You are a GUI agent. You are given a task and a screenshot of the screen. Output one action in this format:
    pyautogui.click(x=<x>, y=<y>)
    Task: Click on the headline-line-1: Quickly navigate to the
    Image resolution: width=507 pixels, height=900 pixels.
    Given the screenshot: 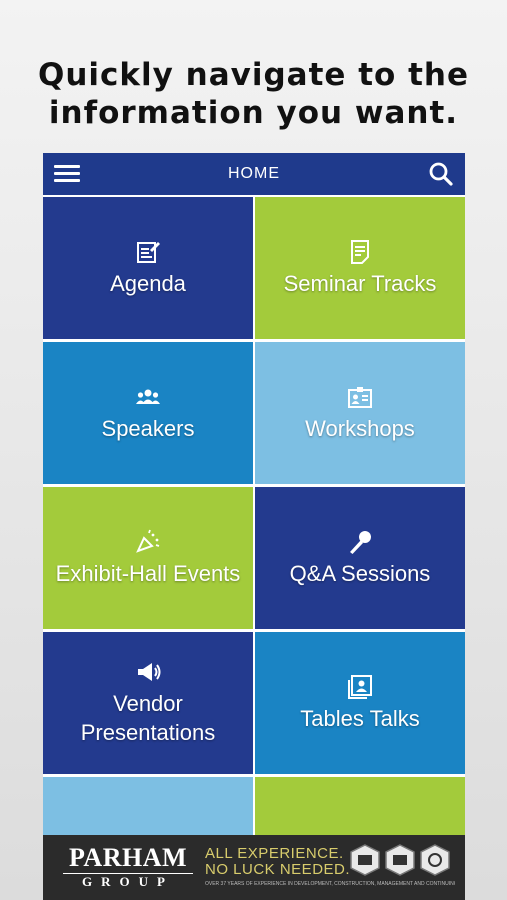 What is the action you would take?
    pyautogui.click(x=253, y=75)
    